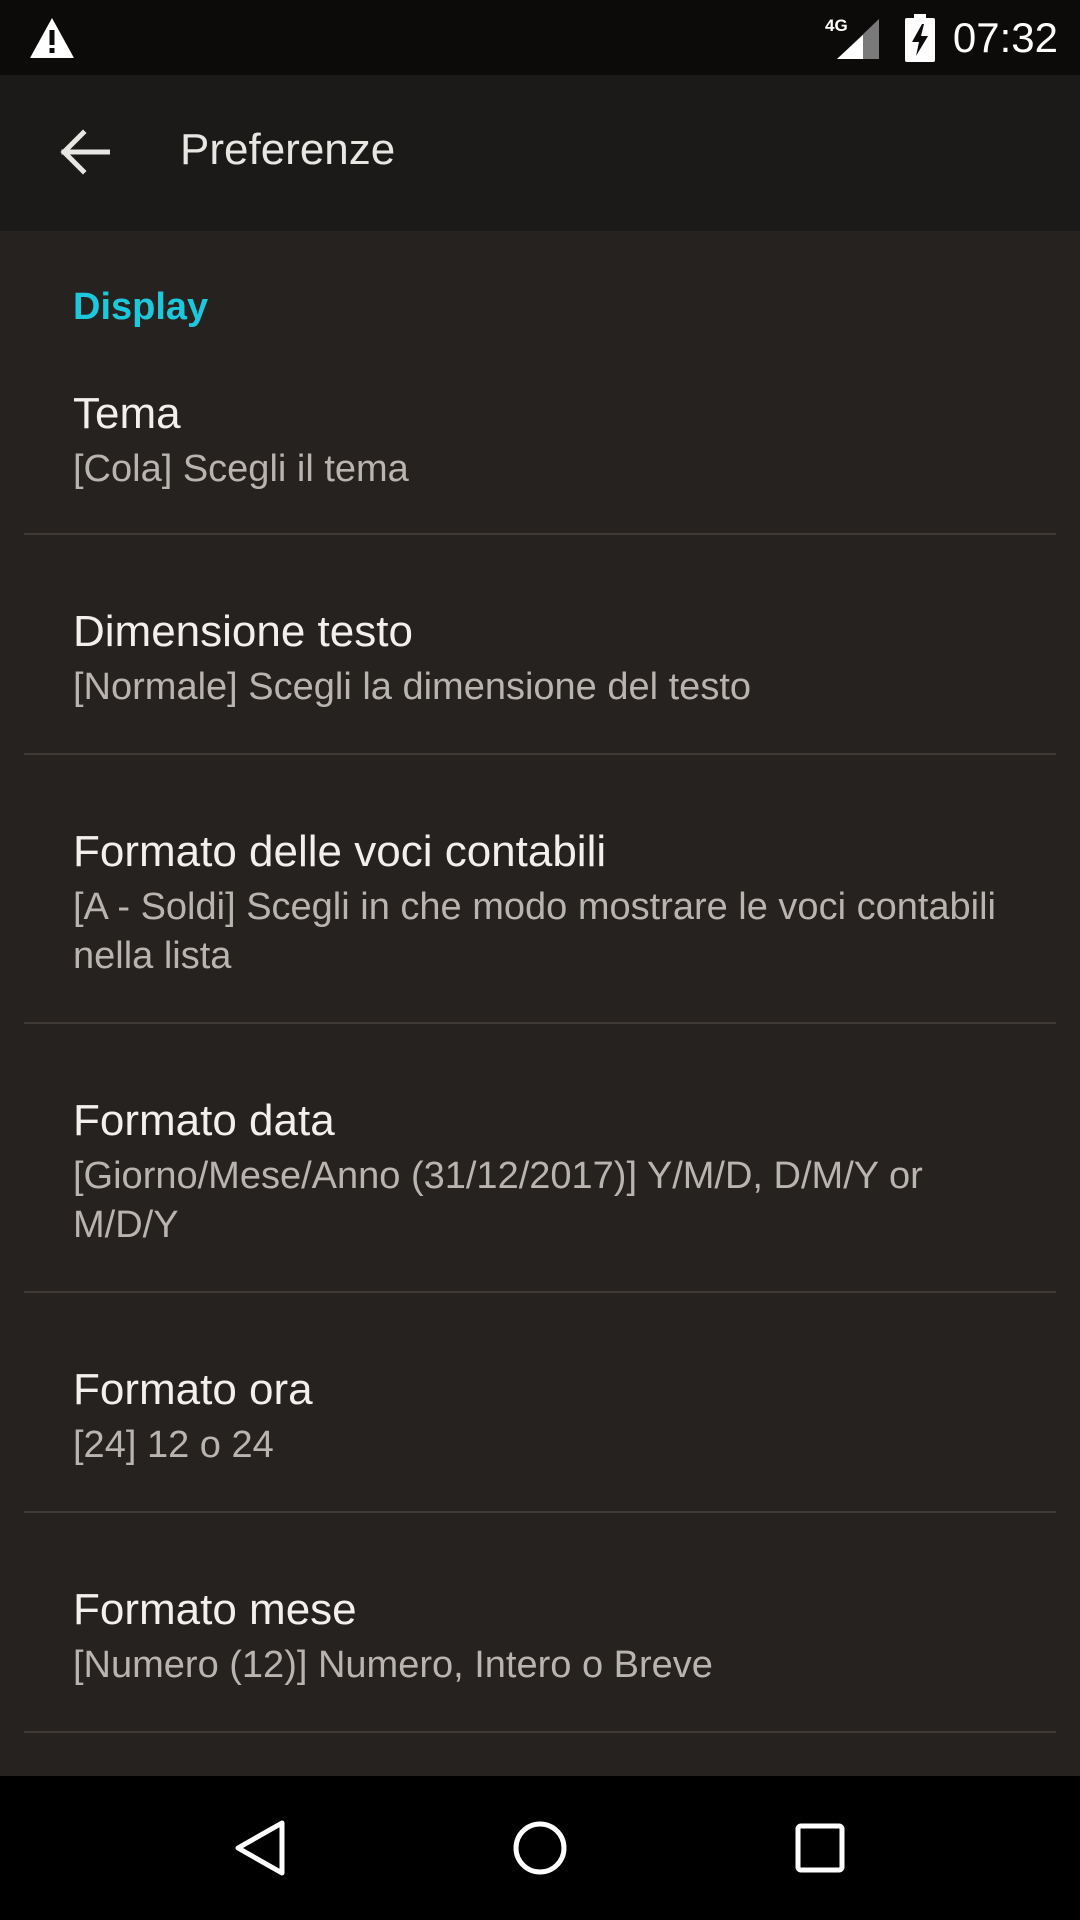 The height and width of the screenshot is (1920, 1080). Describe the element at coordinates (852, 37) in the screenshot. I see `signal-icon: 4G` at that location.